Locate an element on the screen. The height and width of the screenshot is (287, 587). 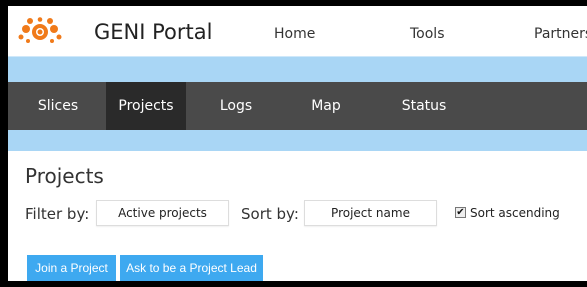
tab-projects: Projects is located at coordinates (146, 106).